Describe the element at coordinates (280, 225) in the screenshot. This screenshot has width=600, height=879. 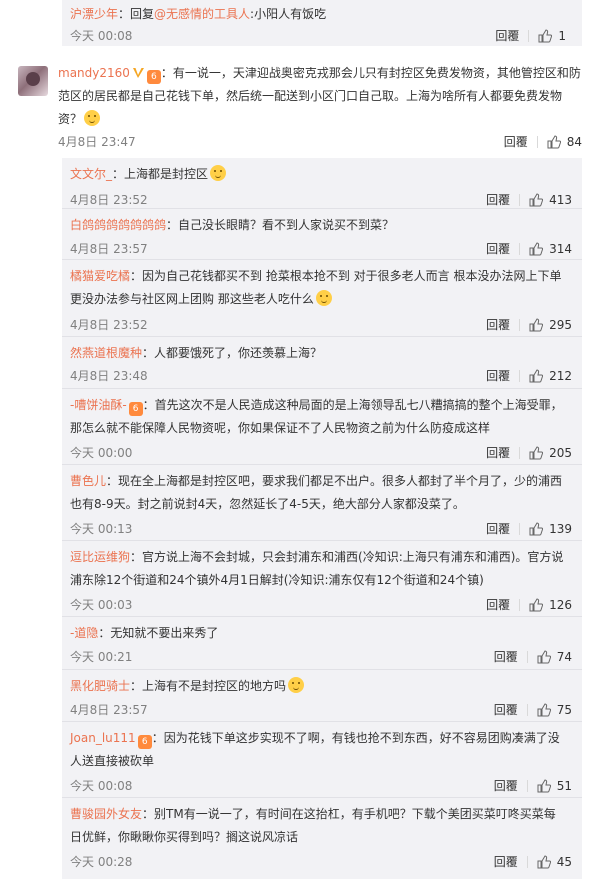
I see `reply-text: ：自己没长眼睛？看不到人家说买不到菜？` at that location.